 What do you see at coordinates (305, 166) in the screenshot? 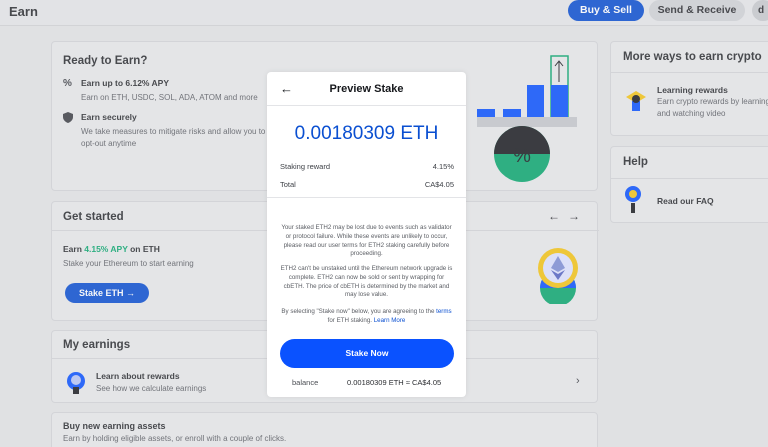
I see `reward-label: Staking reward` at bounding box center [305, 166].